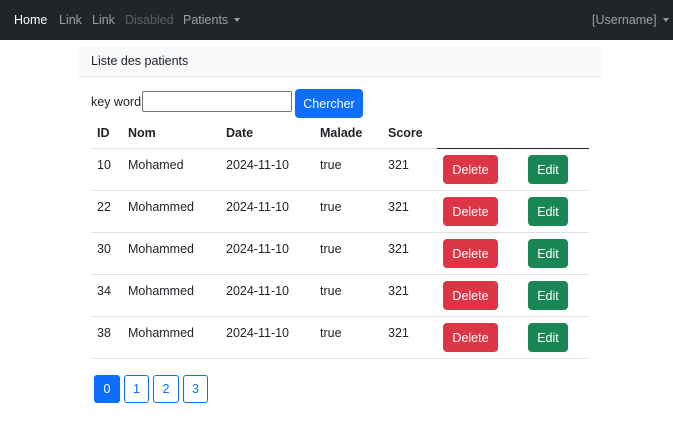  What do you see at coordinates (142, 133) in the screenshot?
I see `column-header-nom: Nom` at bounding box center [142, 133].